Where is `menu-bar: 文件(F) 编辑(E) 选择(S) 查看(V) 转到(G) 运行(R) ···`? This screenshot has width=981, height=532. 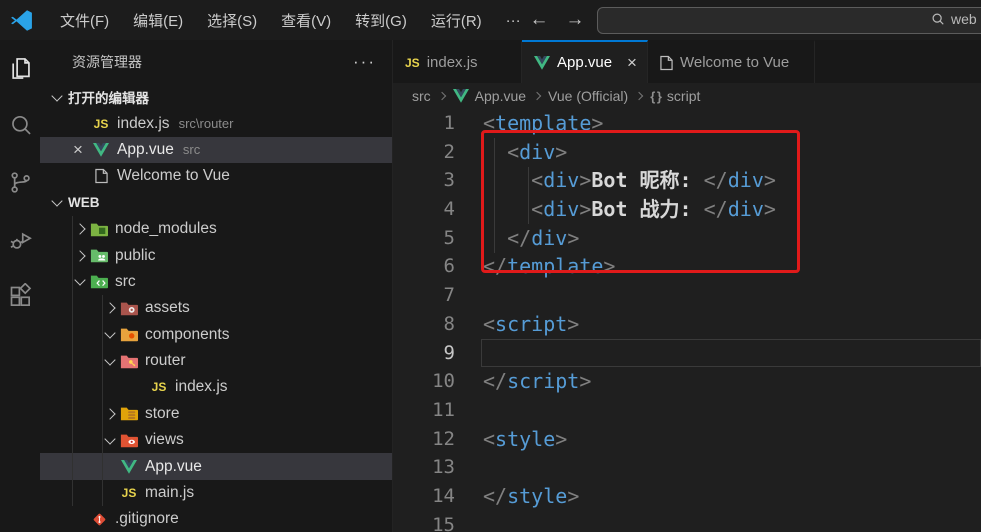
menu-bar: 文件(F) 编辑(E) 选择(S) 查看(V) 转到(G) 运行(R) ··· is located at coordinates (290, 20).